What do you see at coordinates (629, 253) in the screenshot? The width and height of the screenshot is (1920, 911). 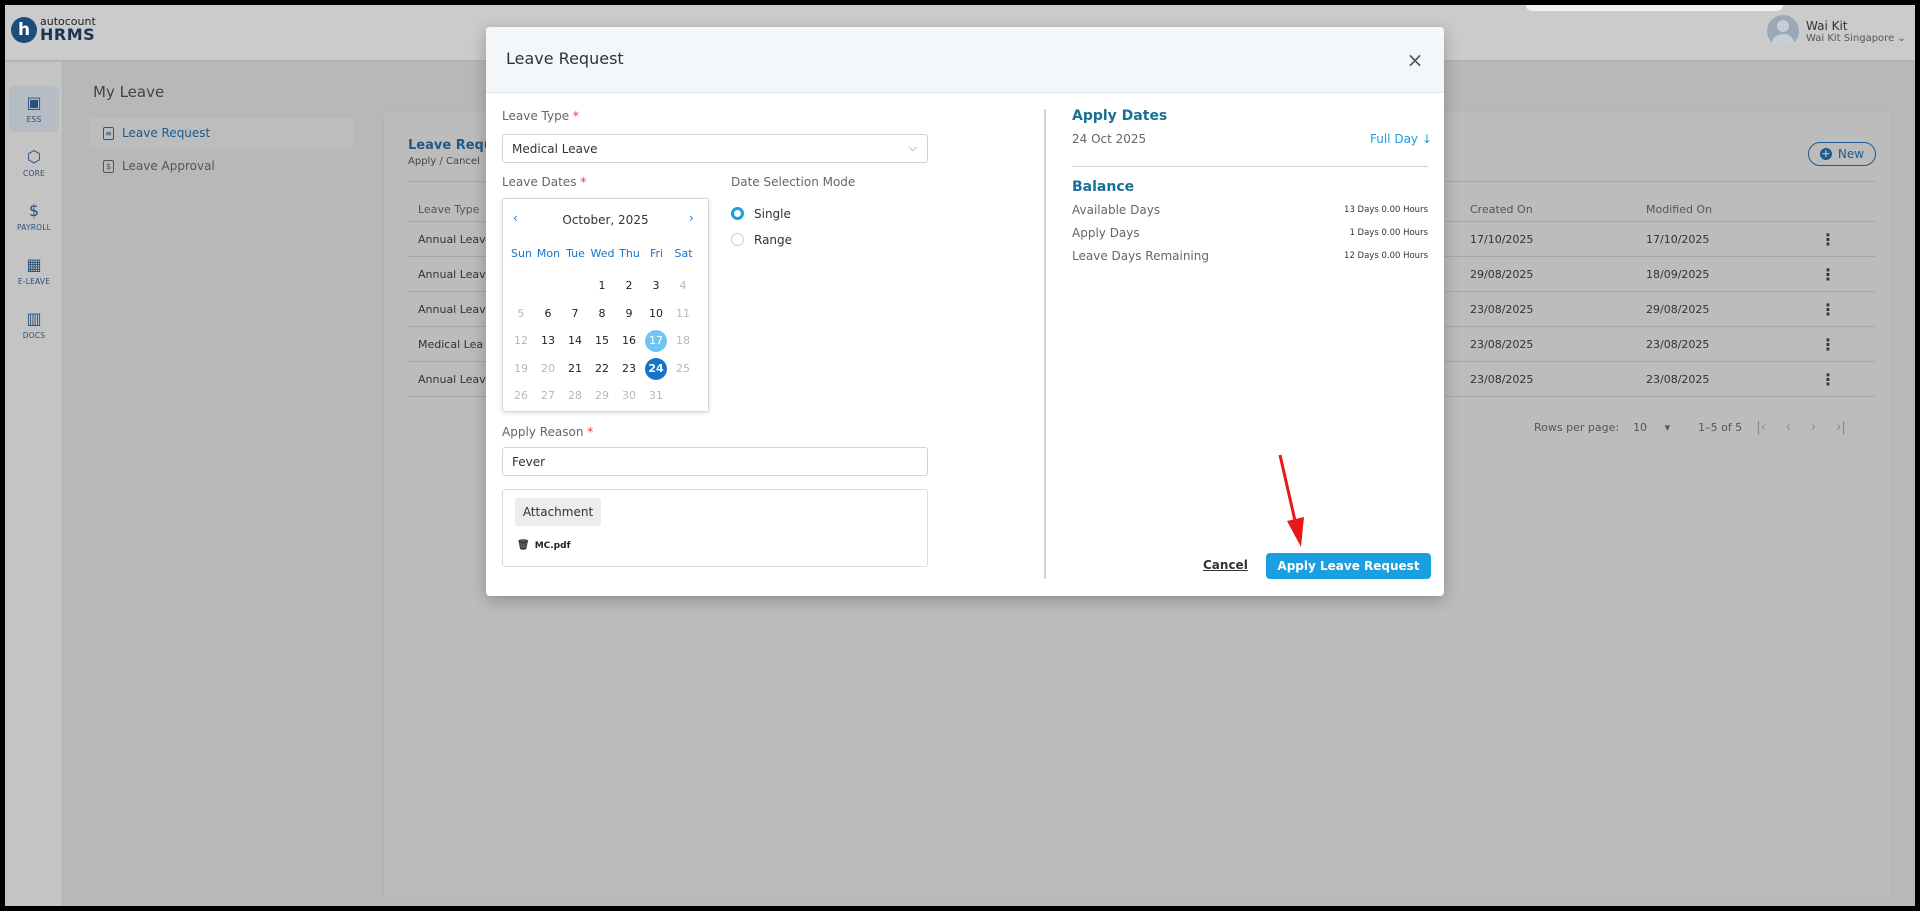 I see `weekday-header: Thu` at bounding box center [629, 253].